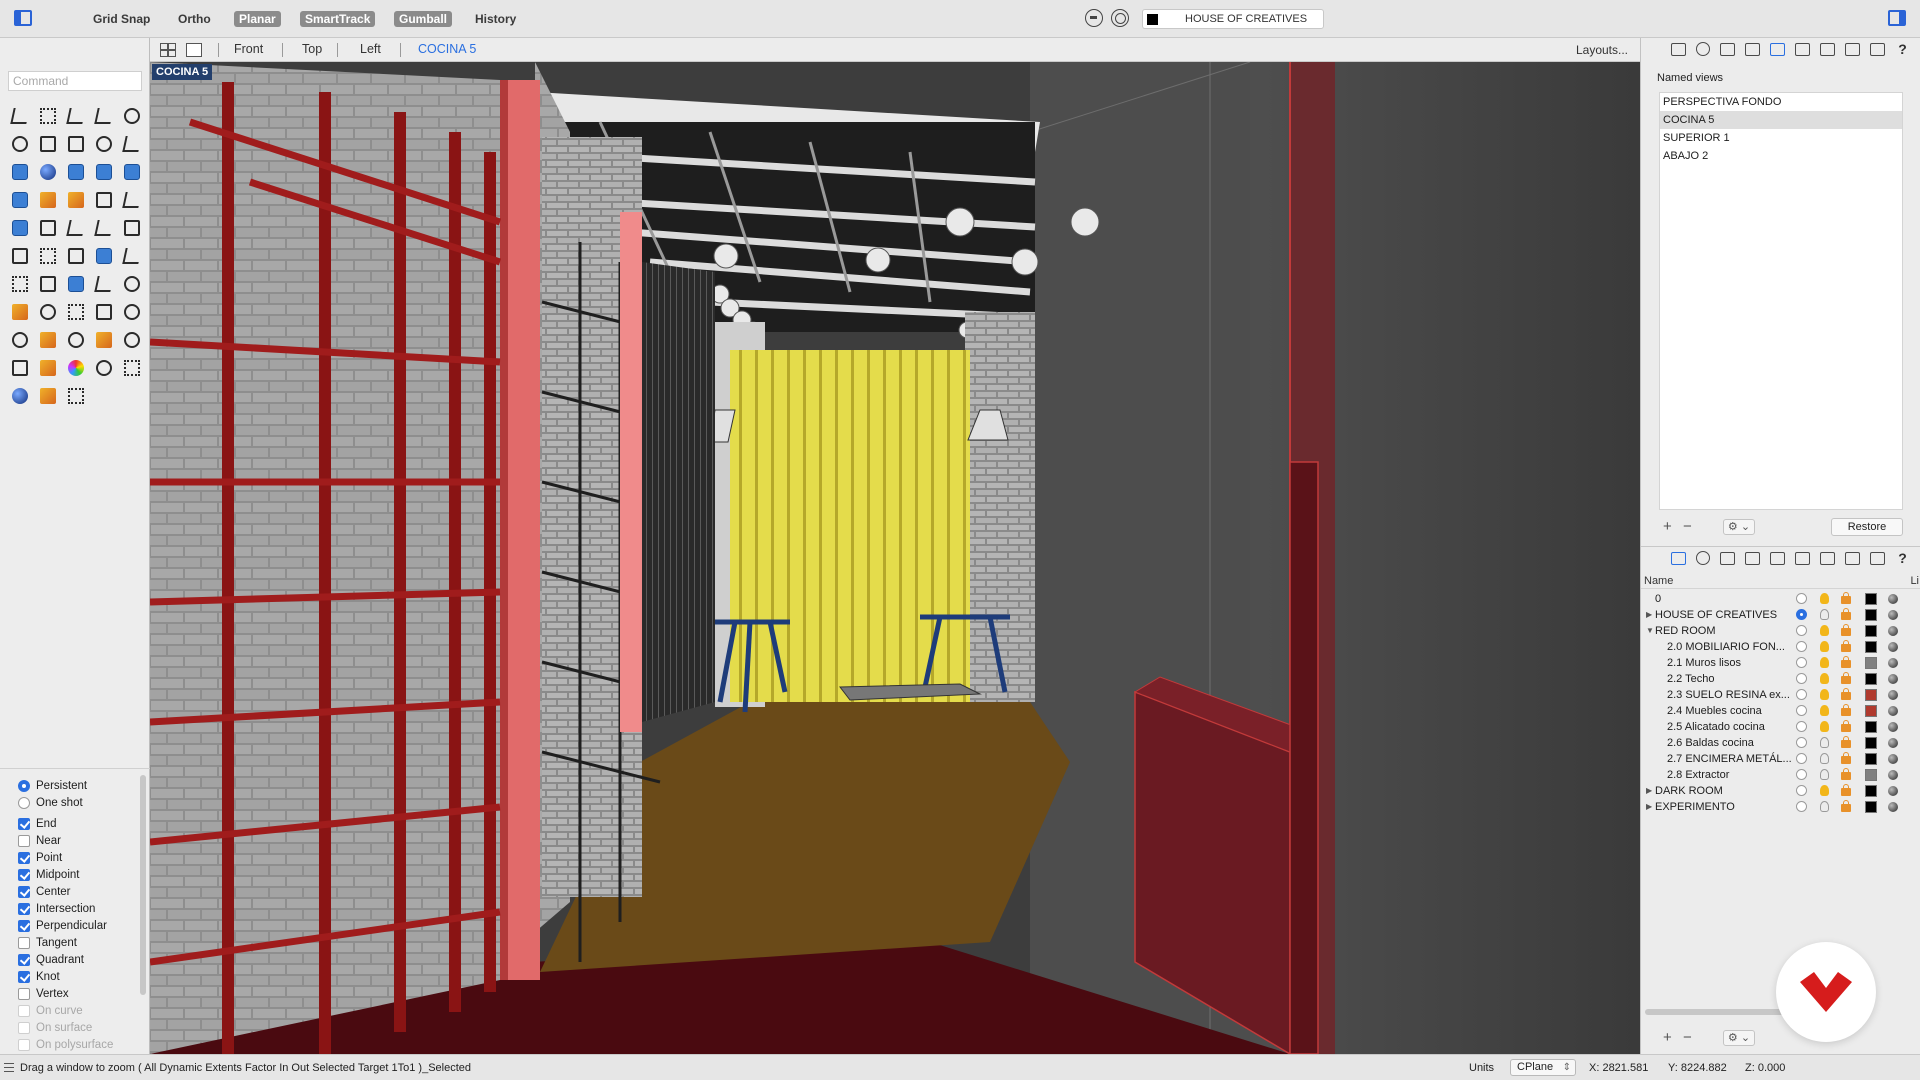  Describe the element at coordinates (447, 49) in the screenshot. I see `tab-cocina-5: COCINA 5` at that location.